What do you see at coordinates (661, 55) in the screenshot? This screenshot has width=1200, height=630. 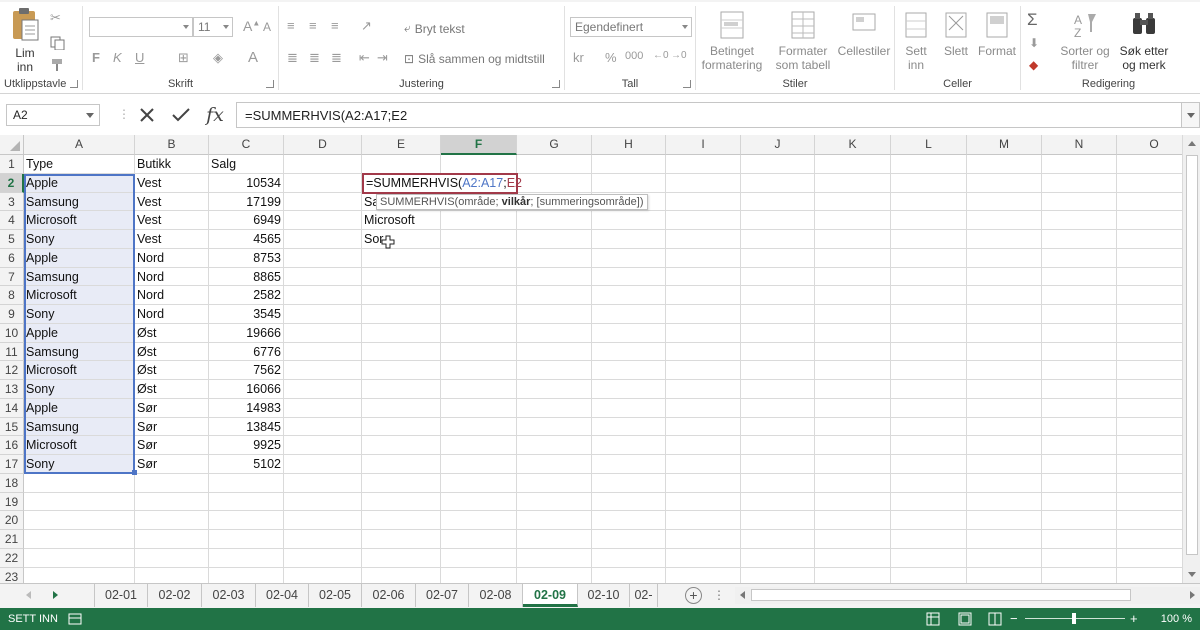 I see `increase-decimal-icon: ←0` at bounding box center [661, 55].